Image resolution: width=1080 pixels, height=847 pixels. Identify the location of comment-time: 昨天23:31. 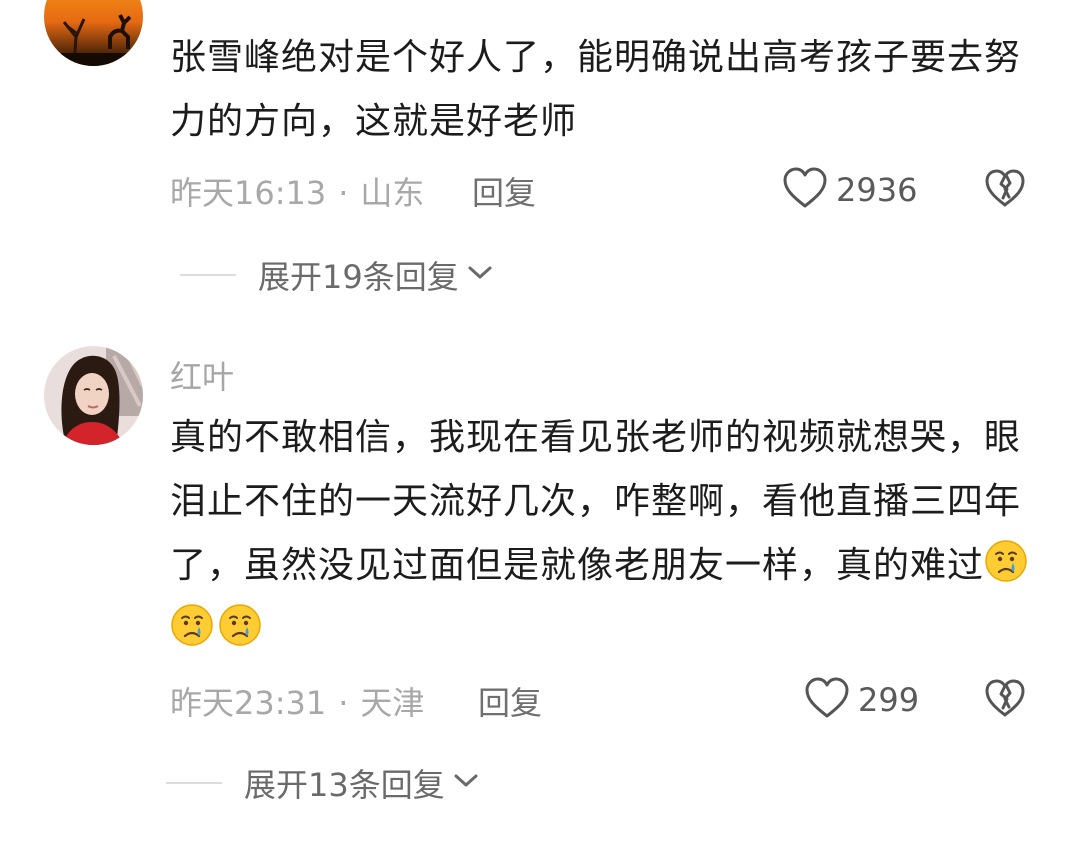
(248, 703).